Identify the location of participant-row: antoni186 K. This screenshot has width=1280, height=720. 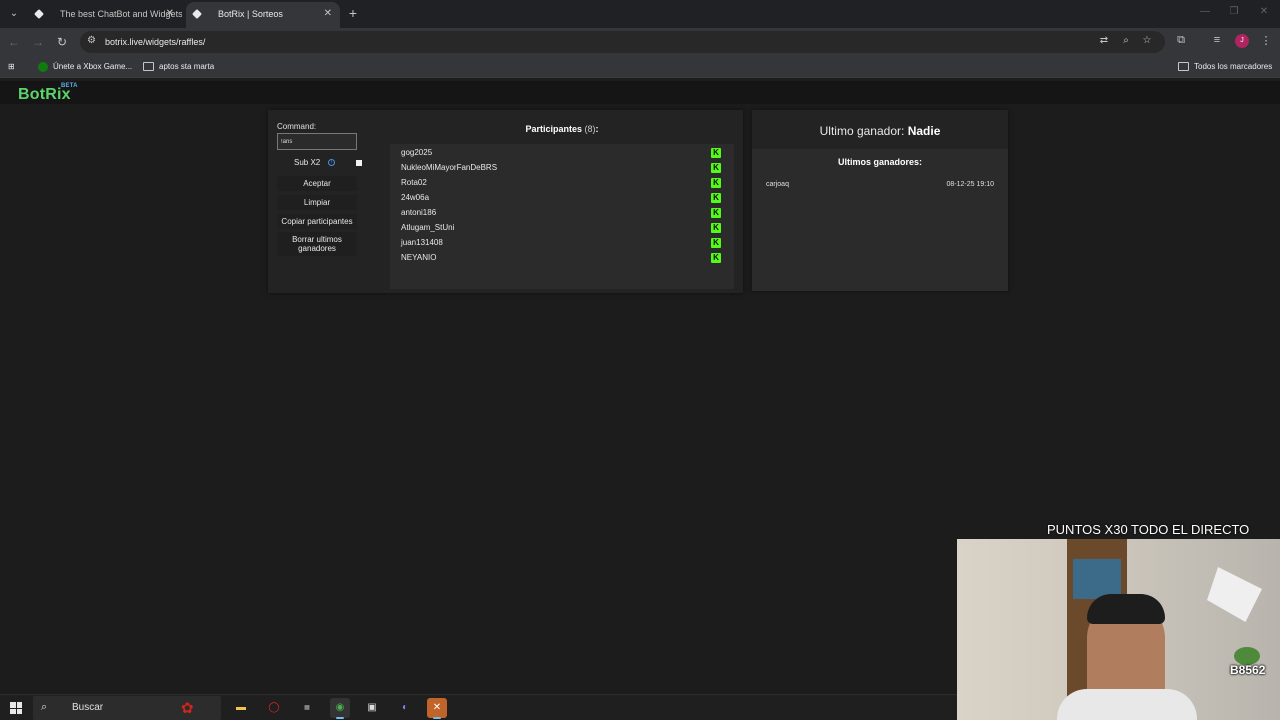
(561, 213).